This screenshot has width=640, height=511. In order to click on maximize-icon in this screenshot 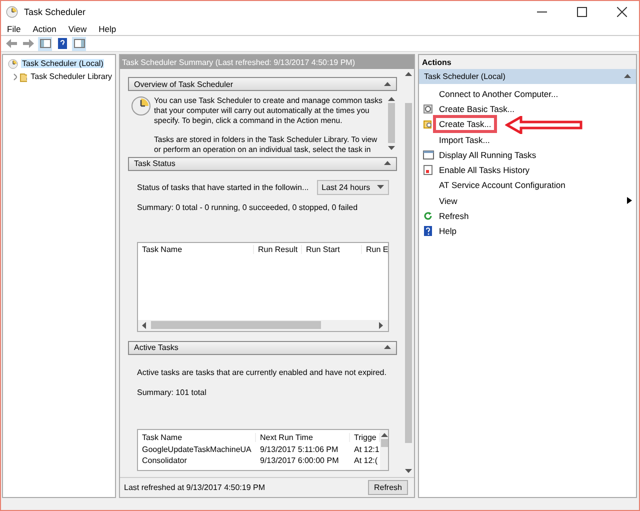, I will do `click(582, 12)`.